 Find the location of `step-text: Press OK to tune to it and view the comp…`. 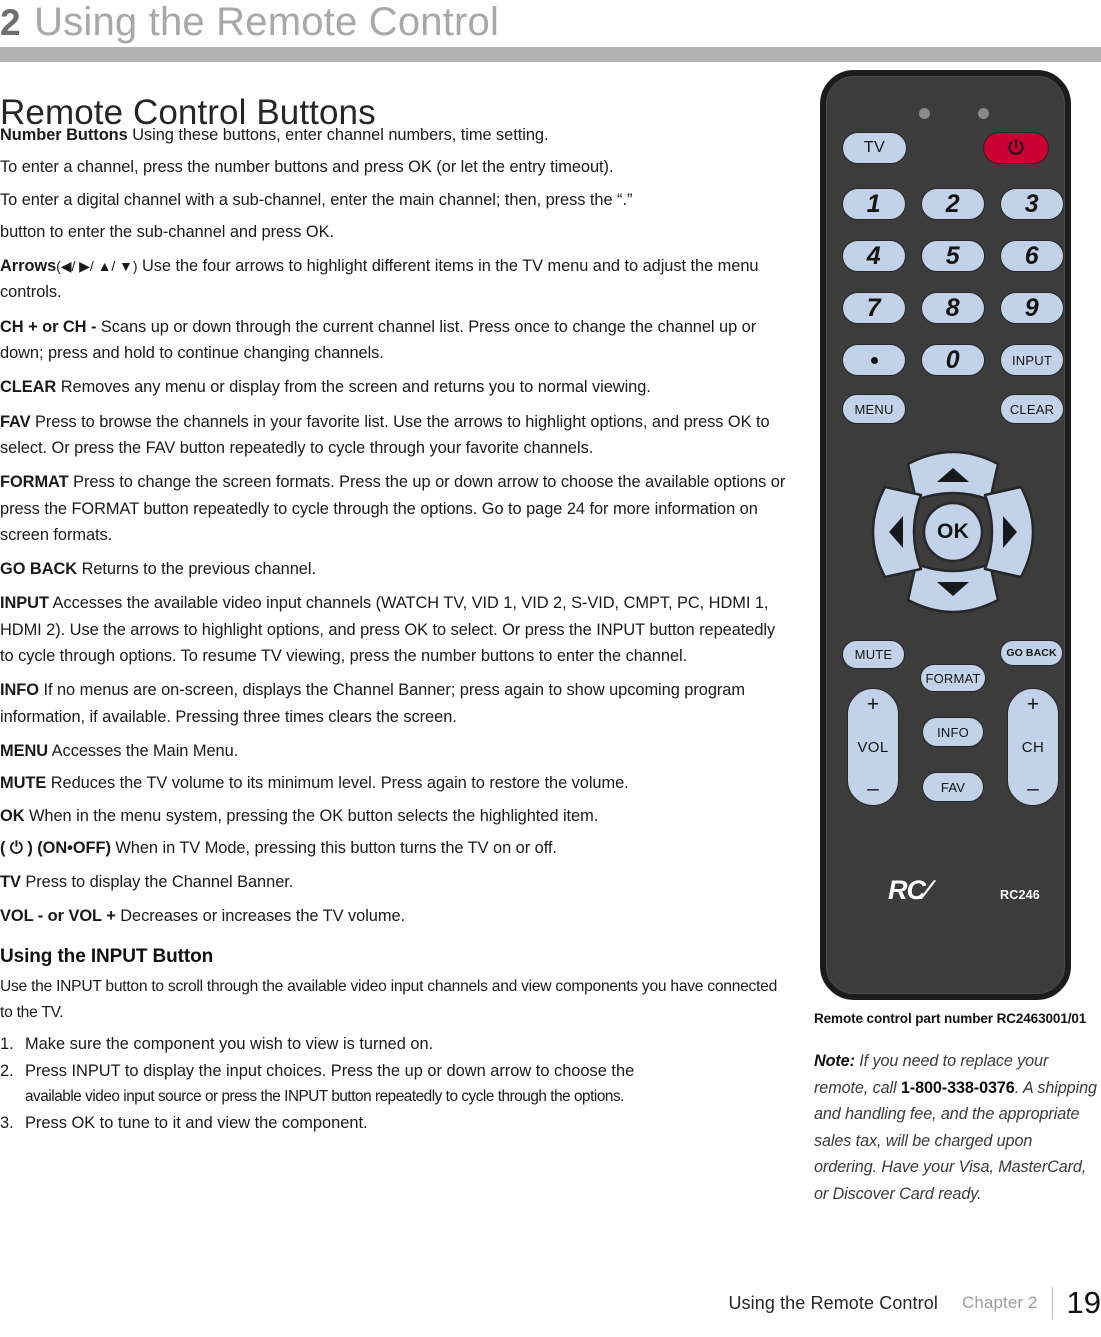

step-text: Press OK to tune to it and view the comp… is located at coordinates (196, 1123).